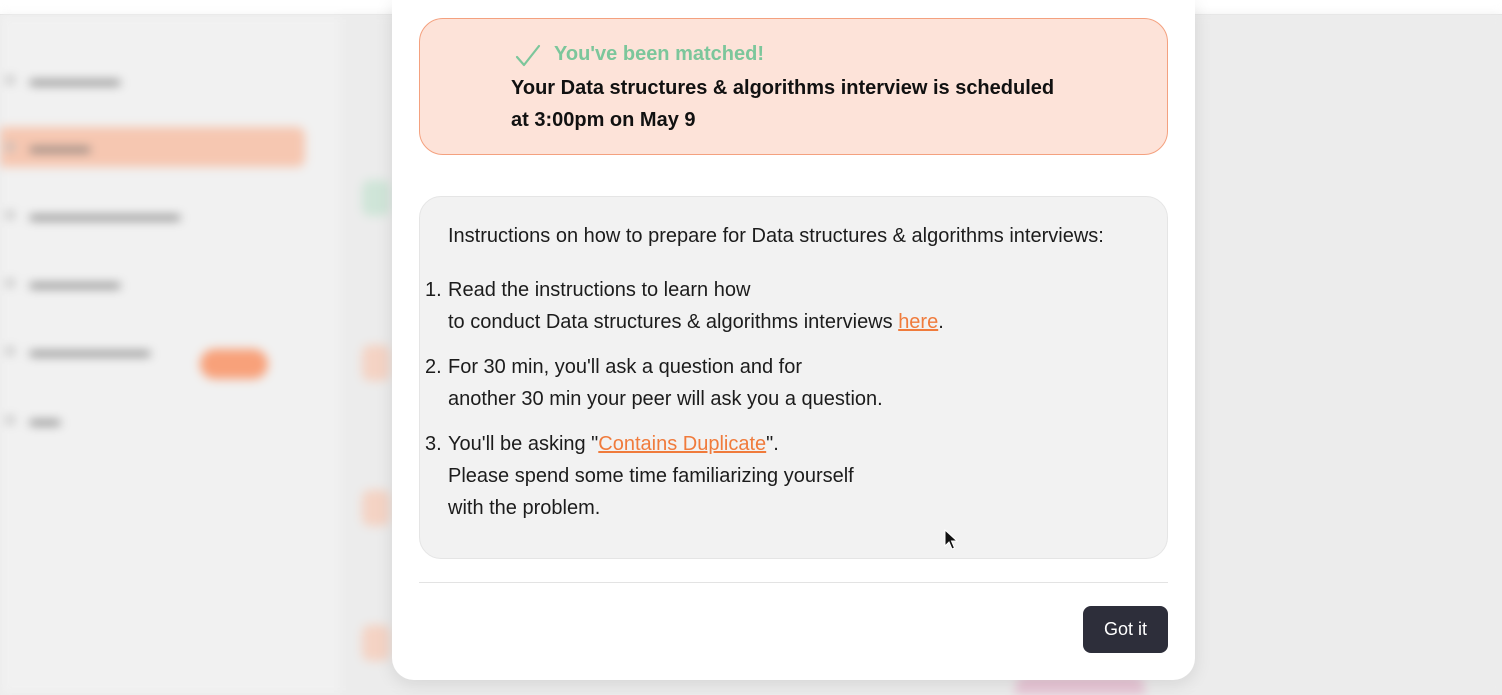 The height and width of the screenshot is (695, 1502). Describe the element at coordinates (152, 147) in the screenshot. I see `blurred-nav-item-active: ▬▬▬▬` at that location.